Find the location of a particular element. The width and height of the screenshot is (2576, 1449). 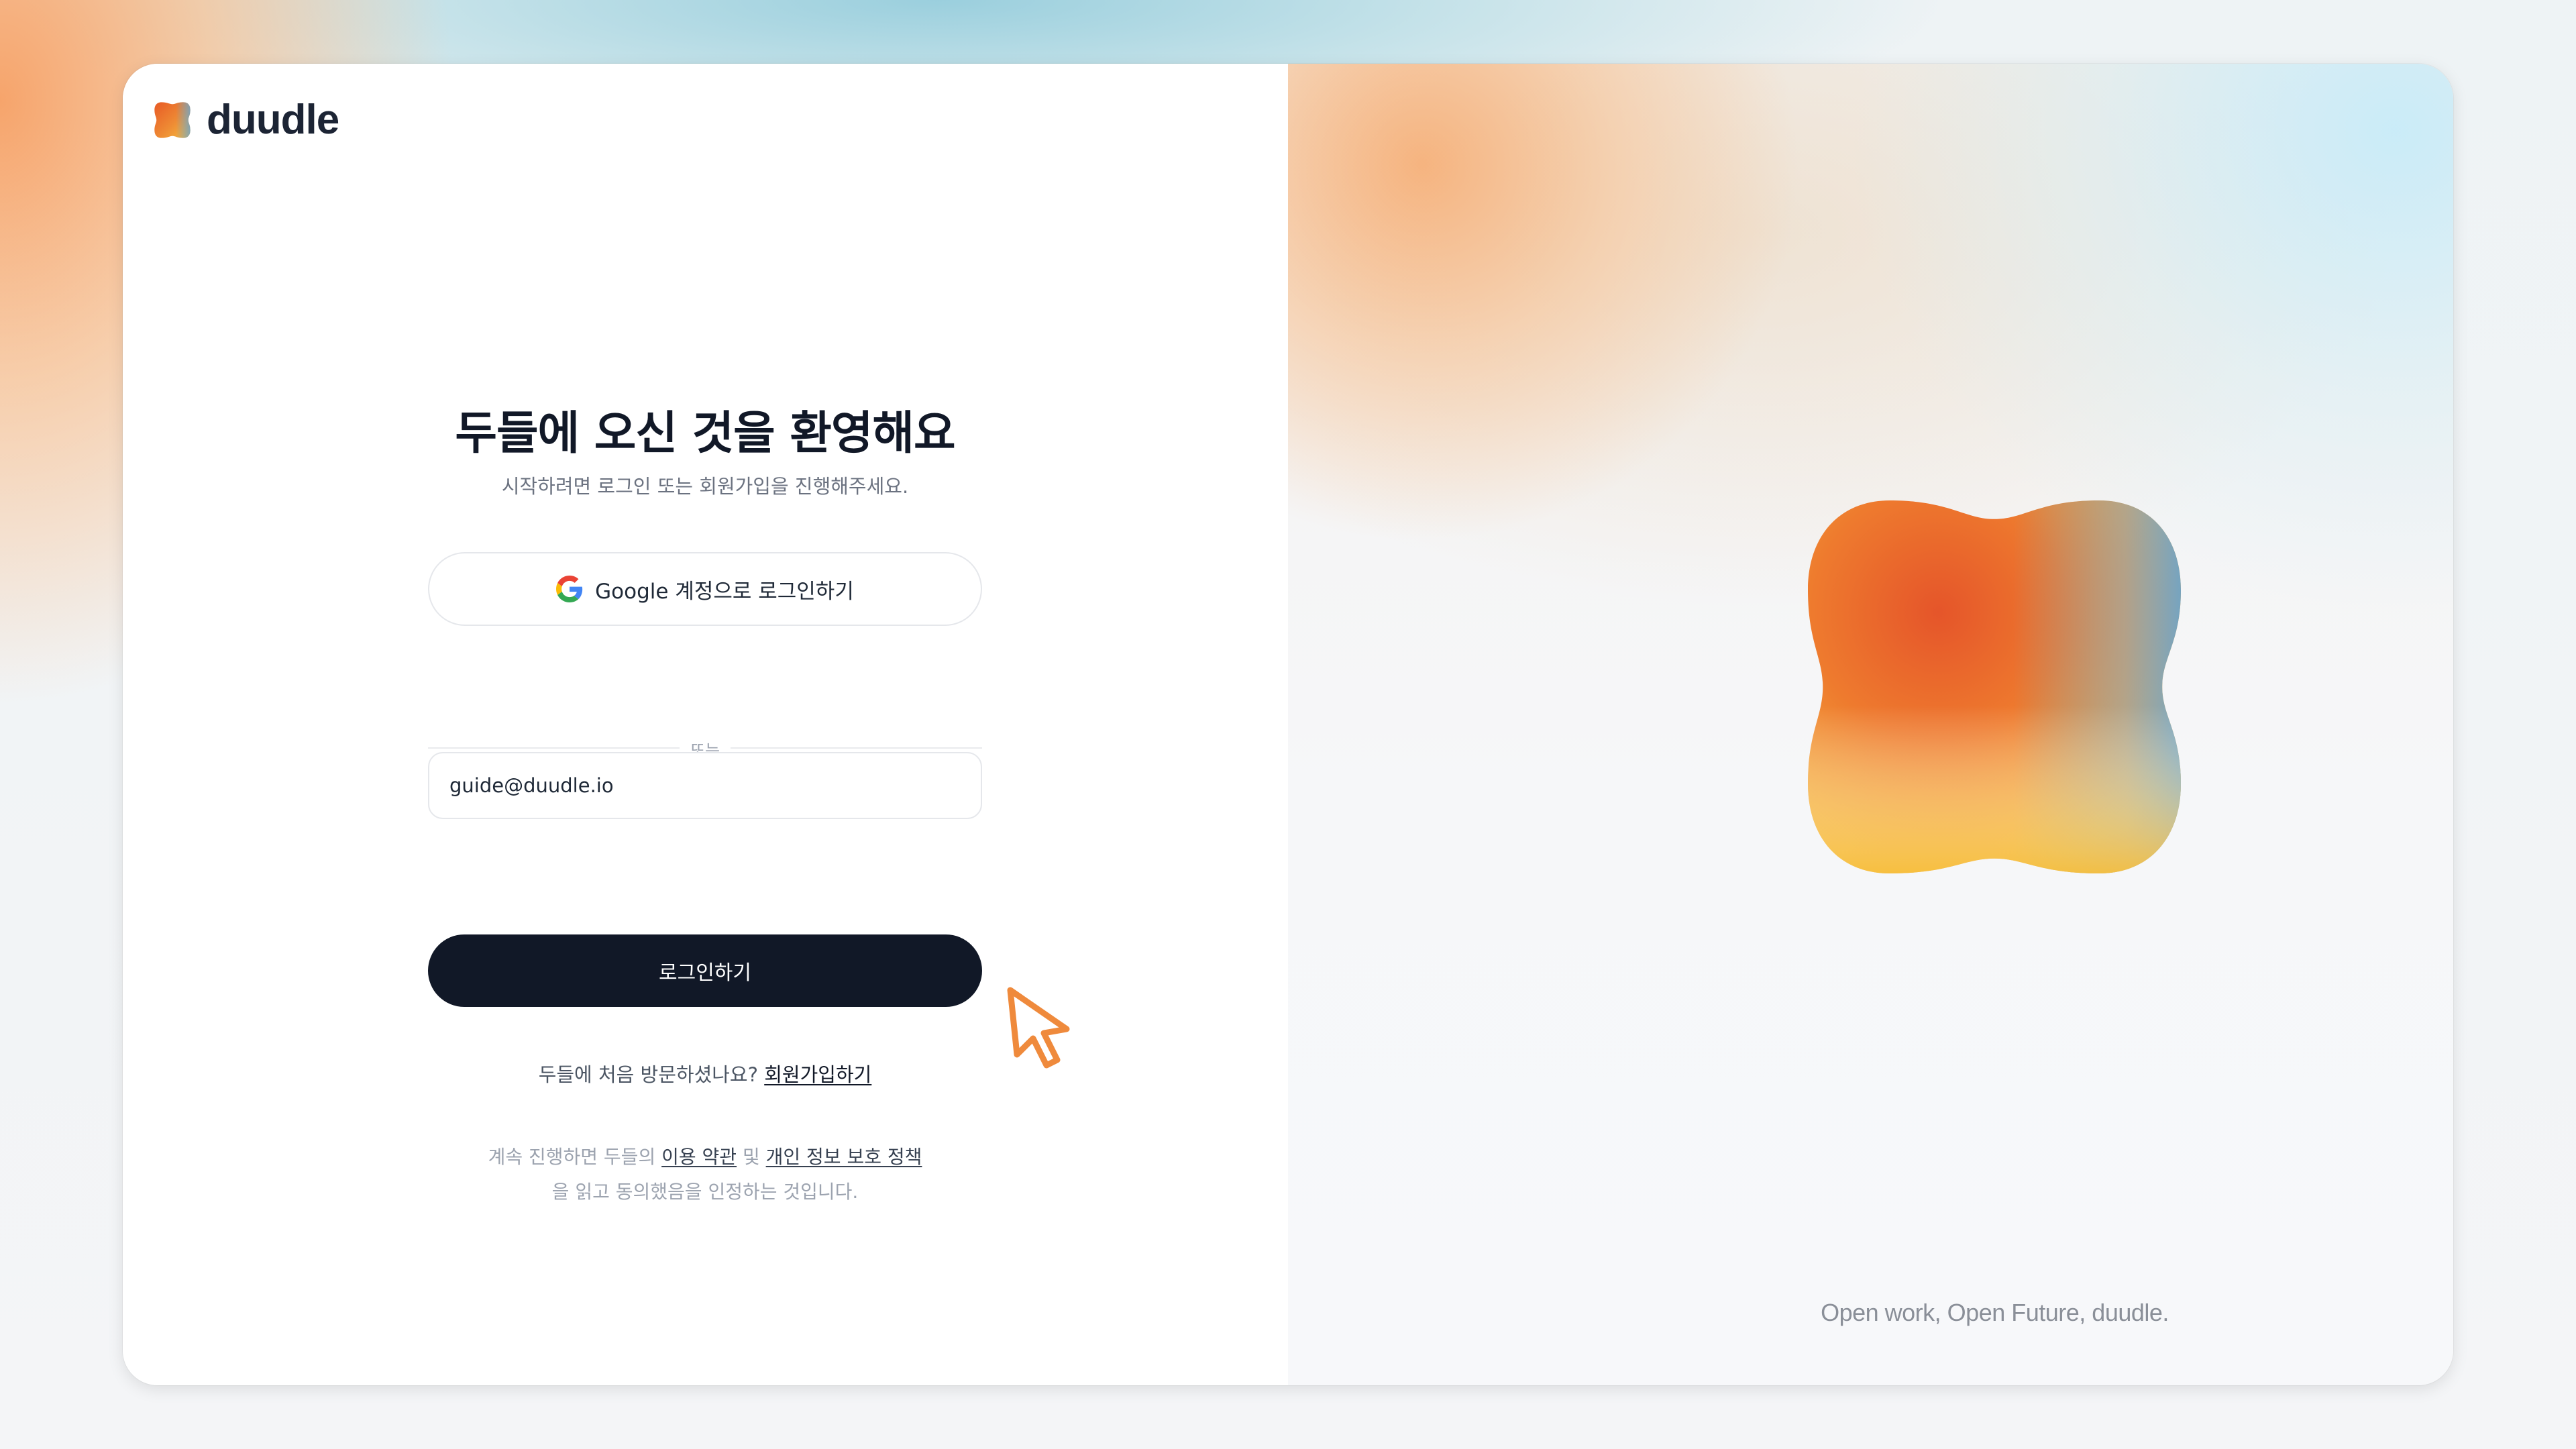

email-field is located at coordinates (705, 785).